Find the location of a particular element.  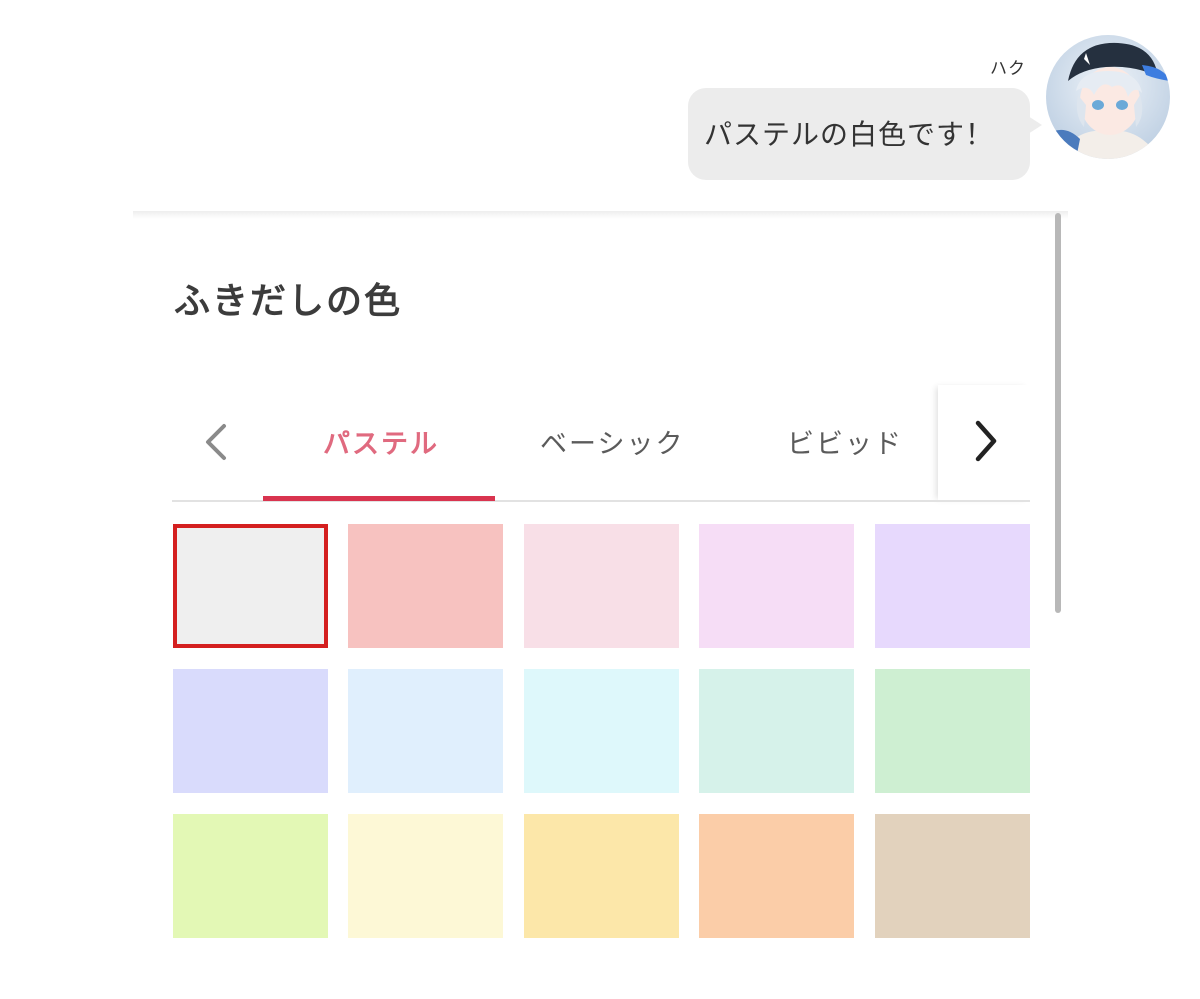

tab-active-indicator is located at coordinates (379, 498).